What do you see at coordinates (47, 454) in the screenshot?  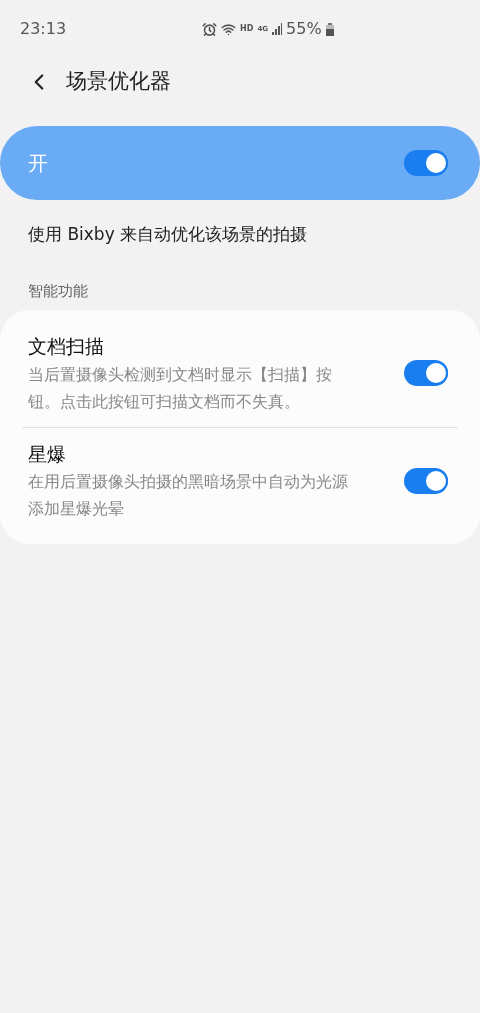 I see `setting-title: 星爆` at bounding box center [47, 454].